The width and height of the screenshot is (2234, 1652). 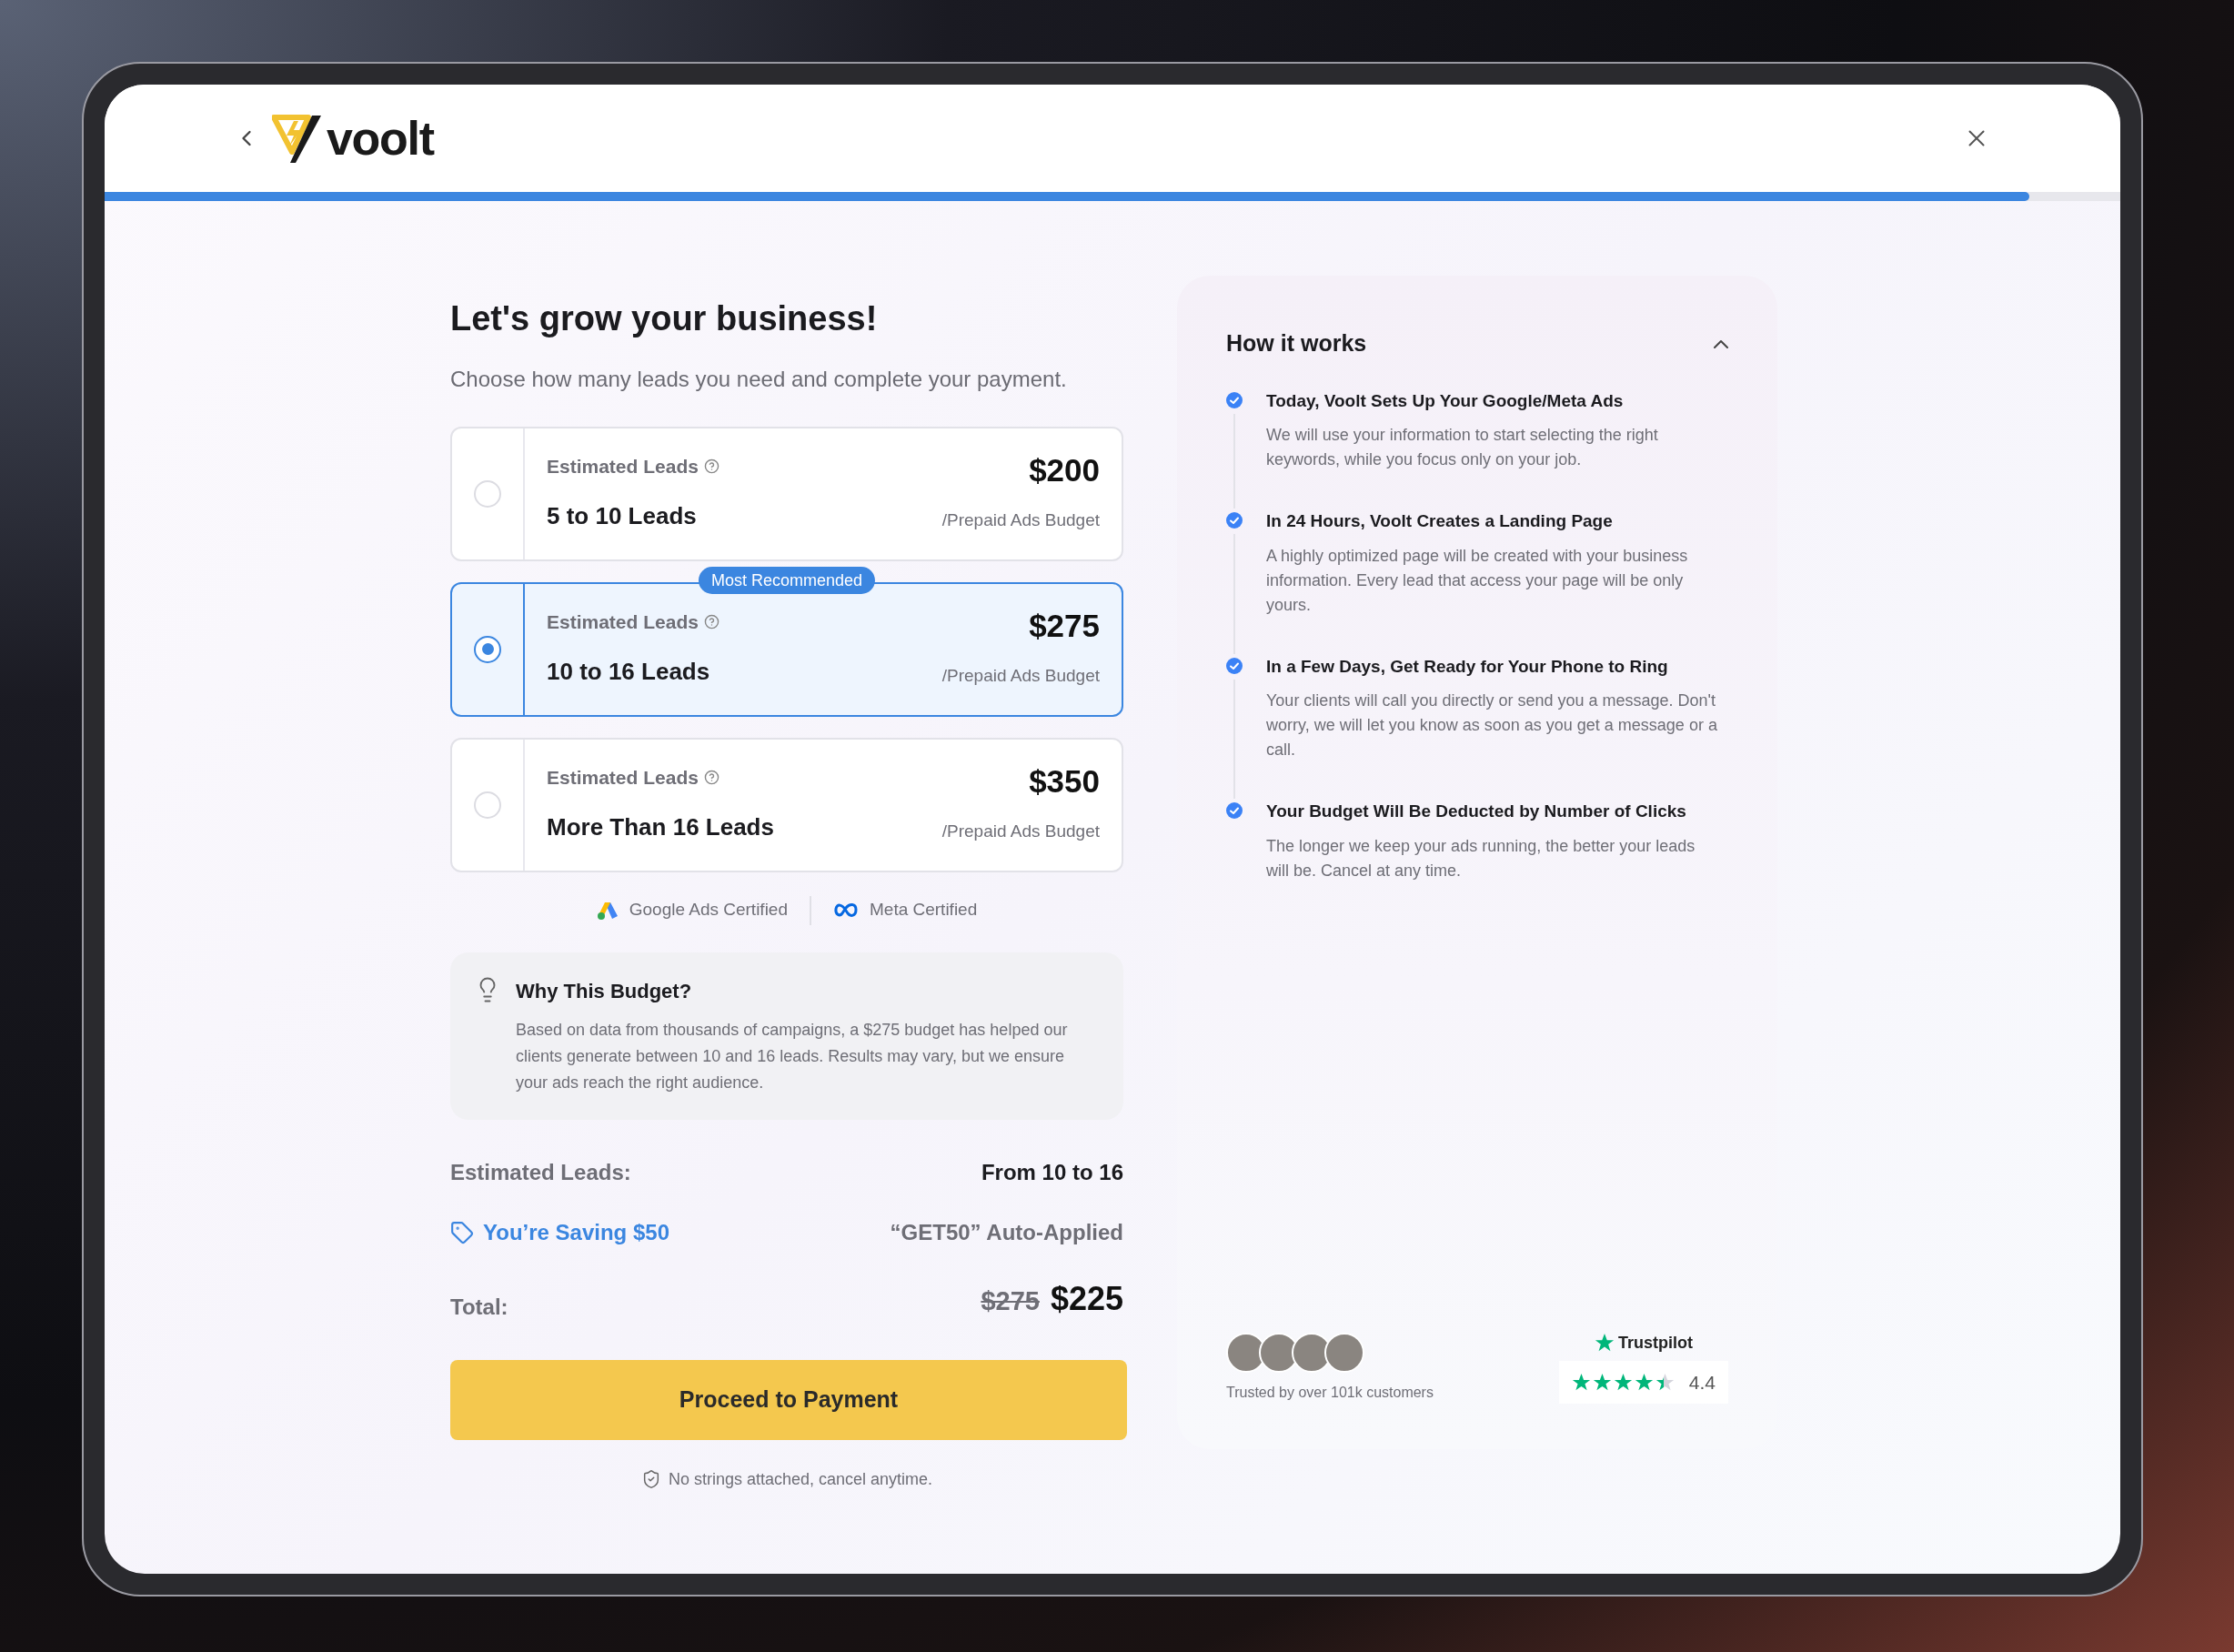 I want to click on recommended-badge: Most Recommended, so click(x=787, y=580).